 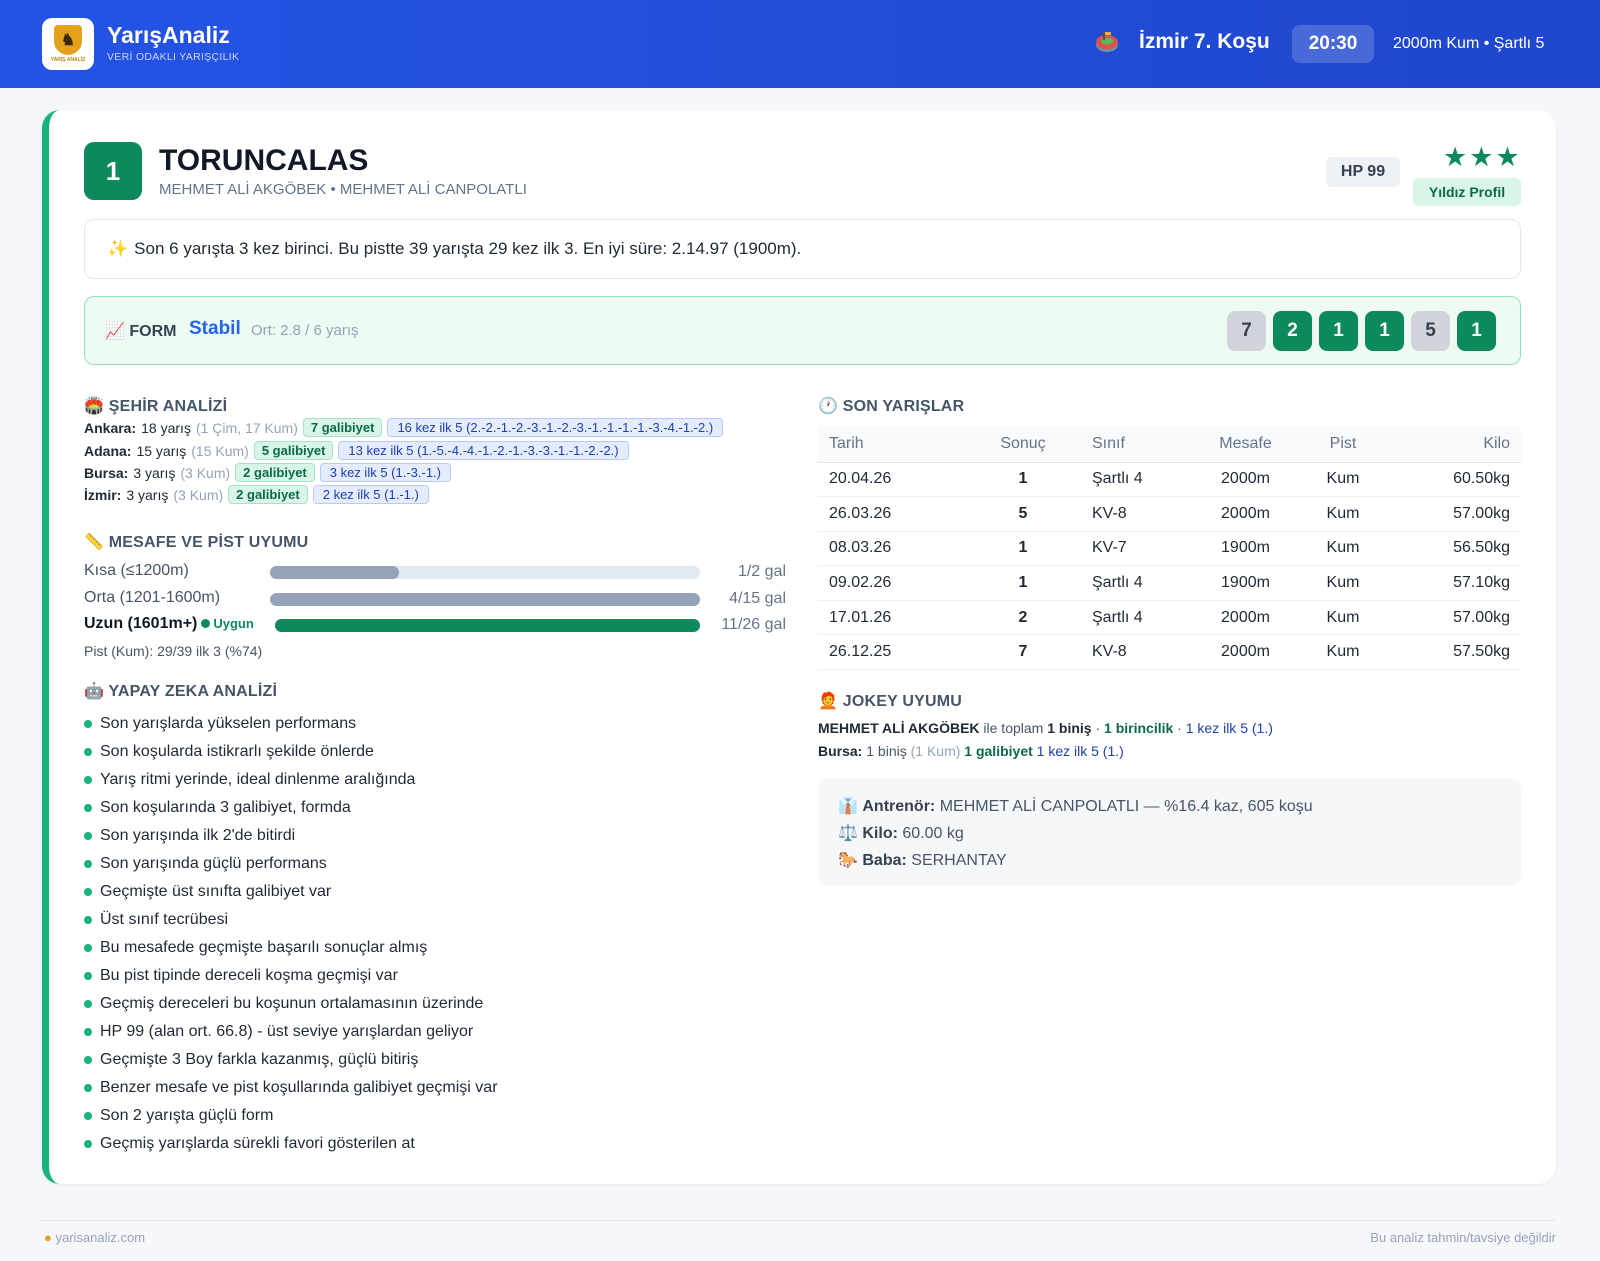 I want to click on weight-row: ⚖️ Kilo: 60.00 kg, so click(x=901, y=833).